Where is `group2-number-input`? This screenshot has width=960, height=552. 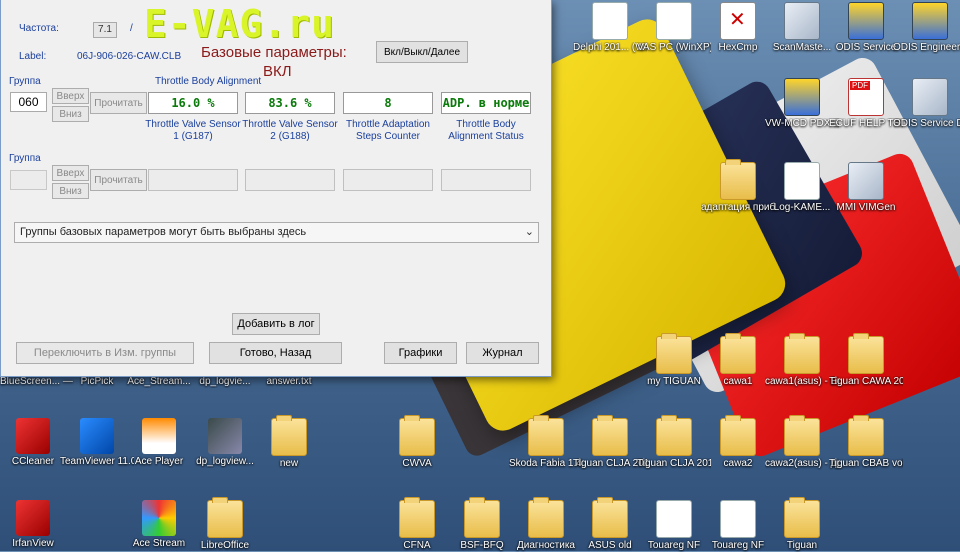 group2-number-input is located at coordinates (28, 180).